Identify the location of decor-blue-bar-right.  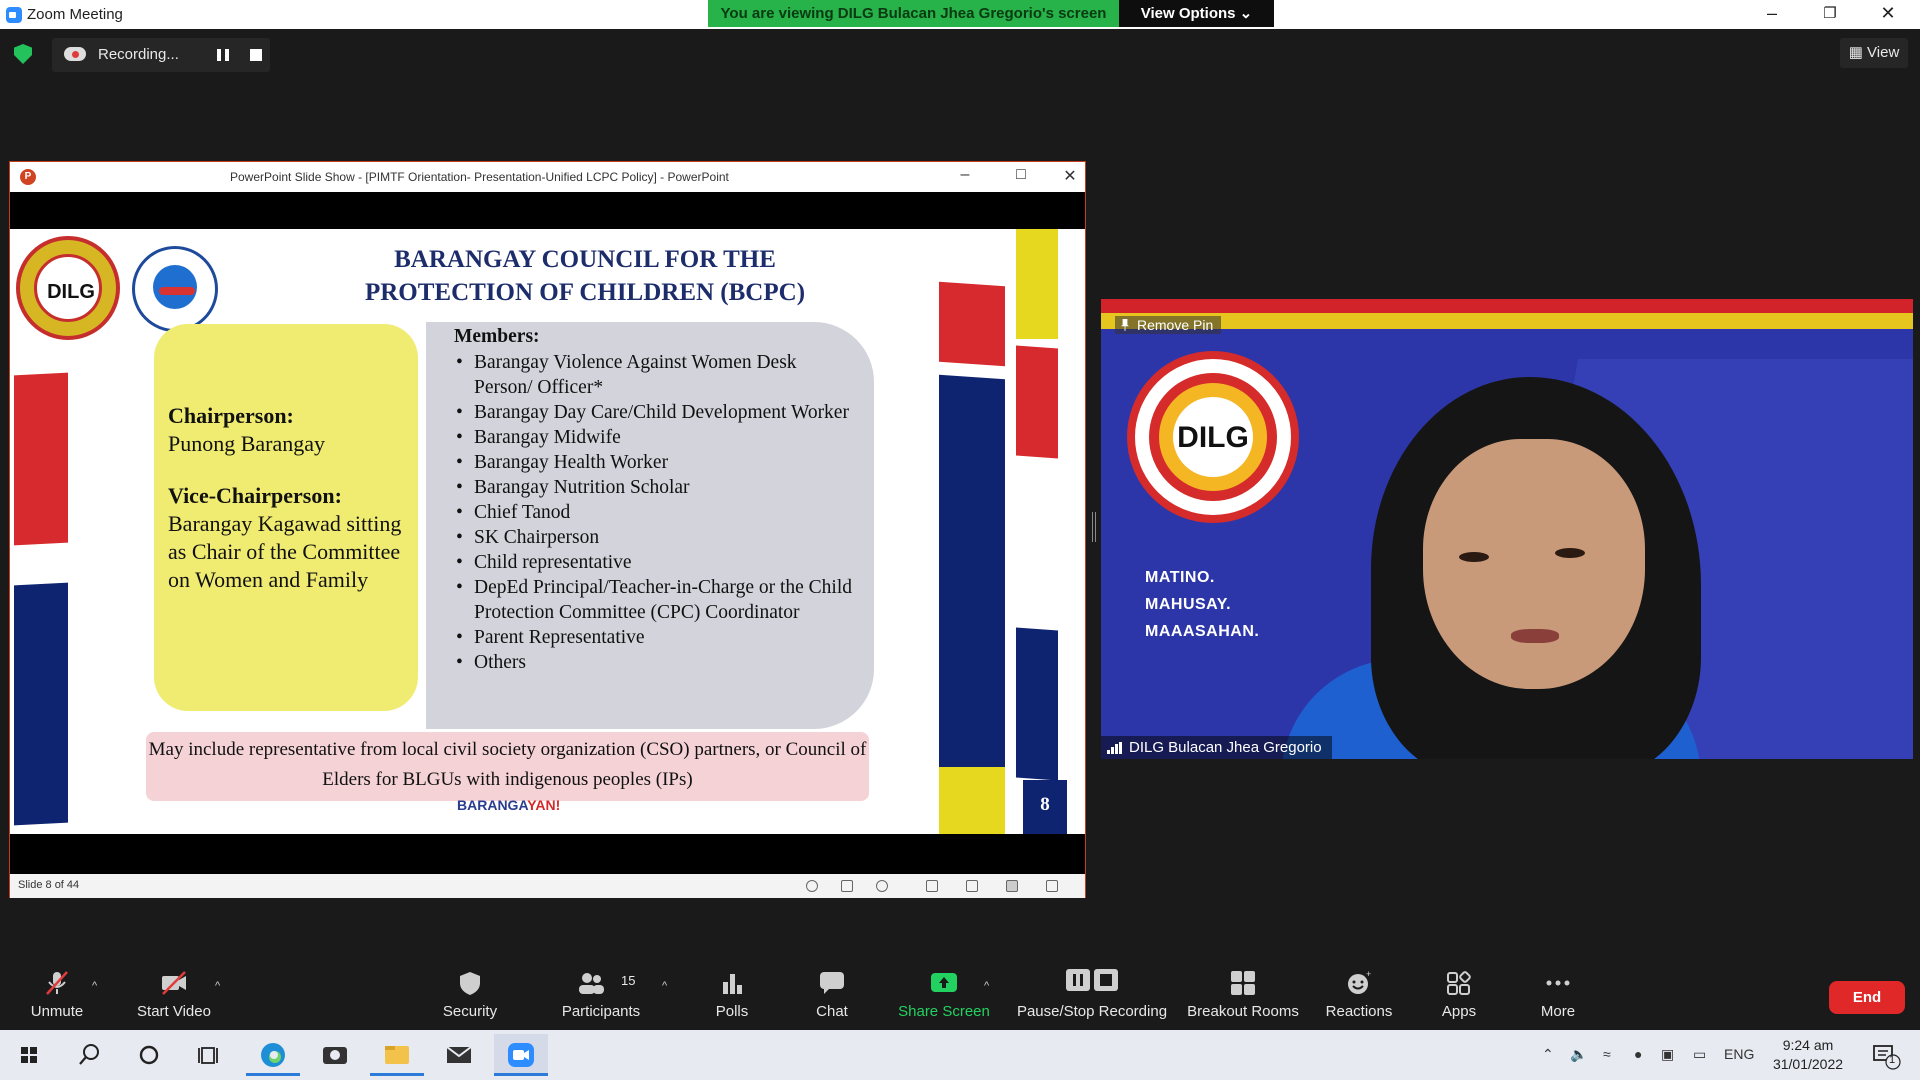
(972, 582).